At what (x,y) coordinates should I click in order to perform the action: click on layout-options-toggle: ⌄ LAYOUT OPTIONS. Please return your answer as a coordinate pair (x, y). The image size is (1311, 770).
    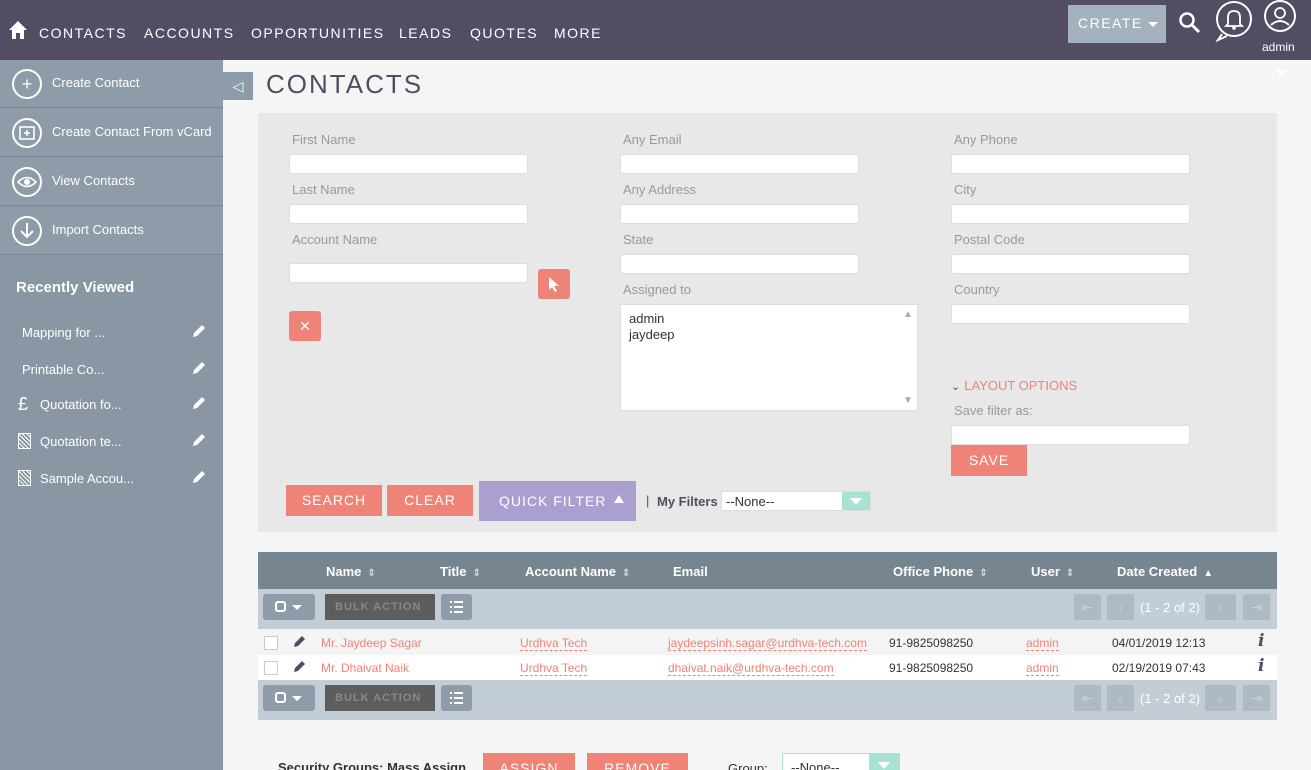
    Looking at the image, I should click on (1014, 385).